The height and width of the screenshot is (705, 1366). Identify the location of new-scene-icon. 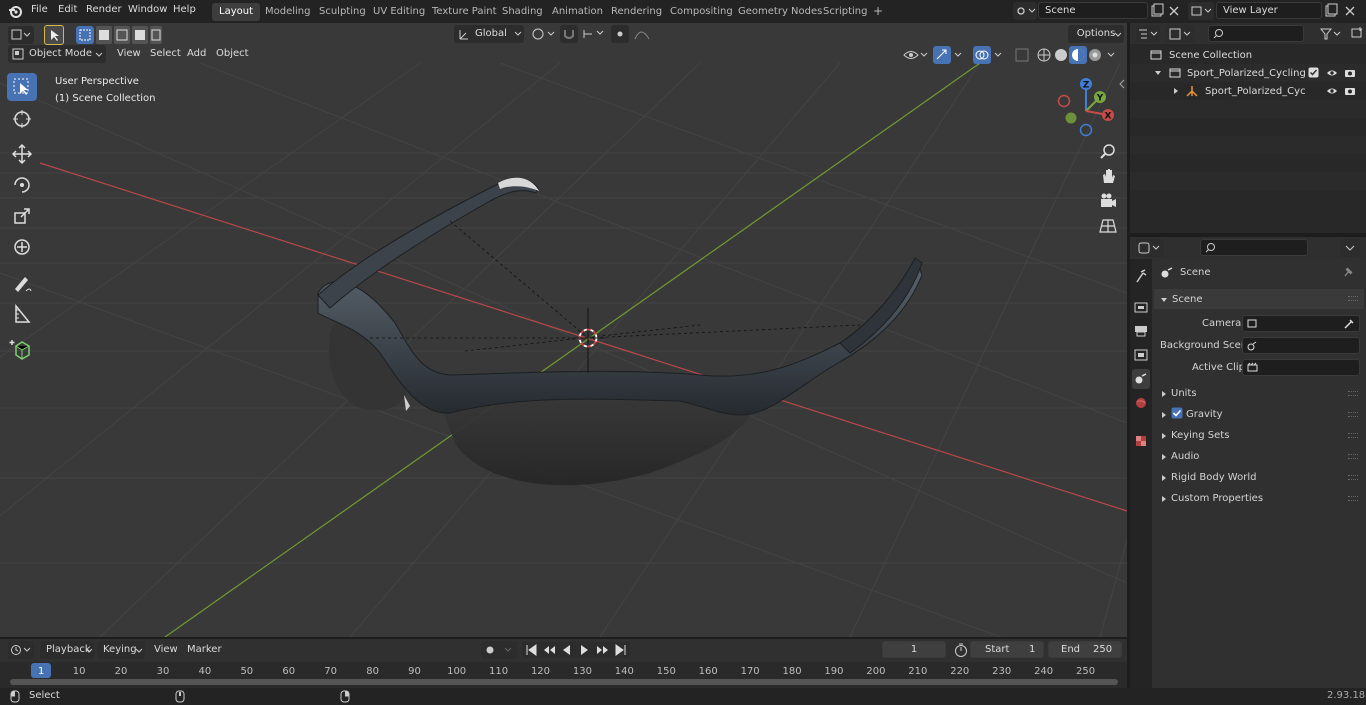
(1157, 11).